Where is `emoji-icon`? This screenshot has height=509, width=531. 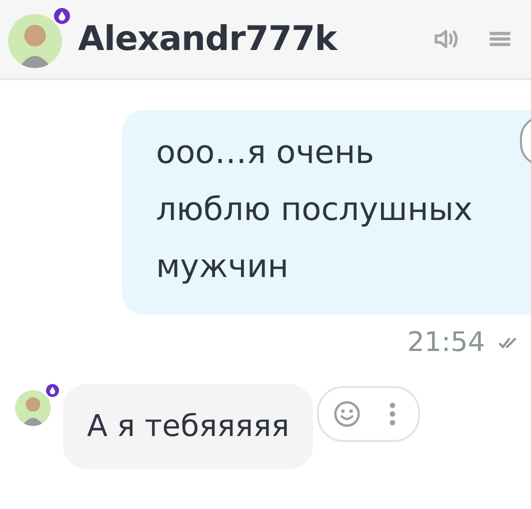 emoji-icon is located at coordinates (347, 414).